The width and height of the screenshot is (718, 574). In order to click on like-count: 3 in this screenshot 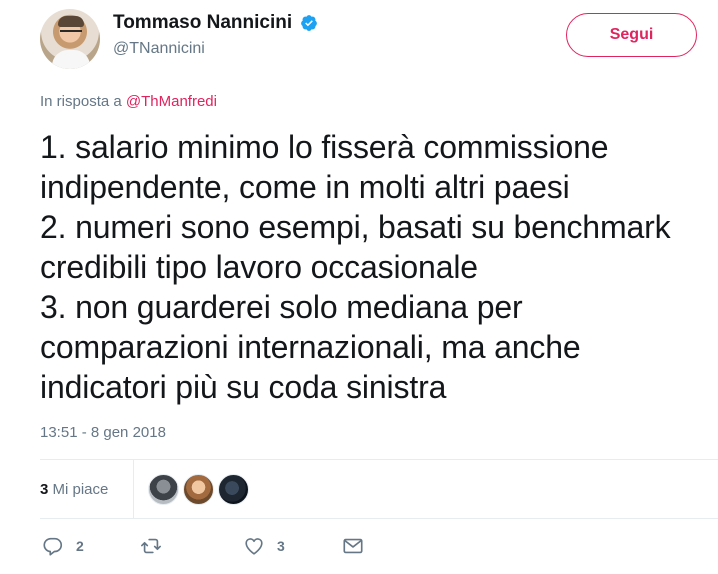, I will do `click(281, 546)`.